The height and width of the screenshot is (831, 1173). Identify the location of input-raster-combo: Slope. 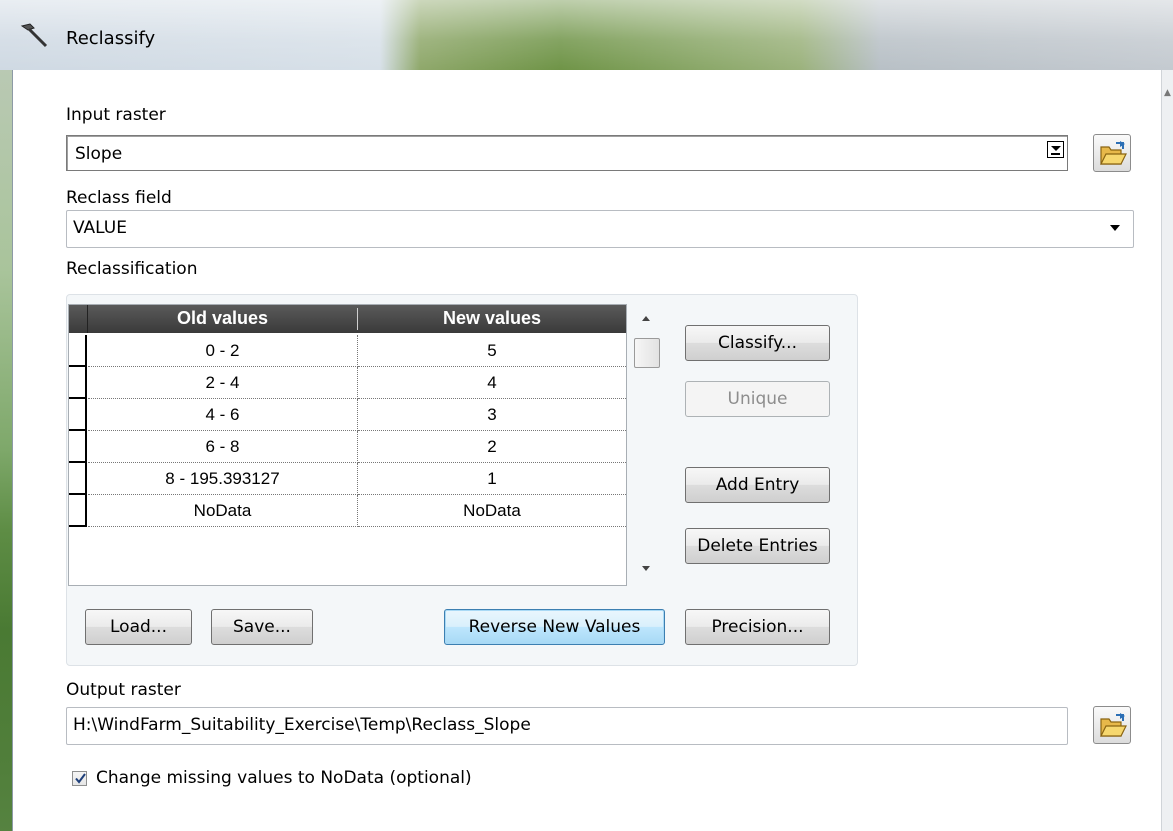
(567, 153).